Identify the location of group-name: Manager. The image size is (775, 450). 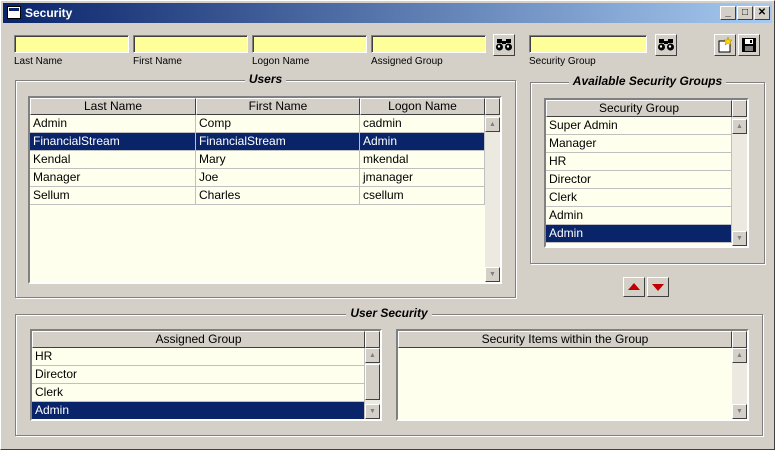
(639, 144).